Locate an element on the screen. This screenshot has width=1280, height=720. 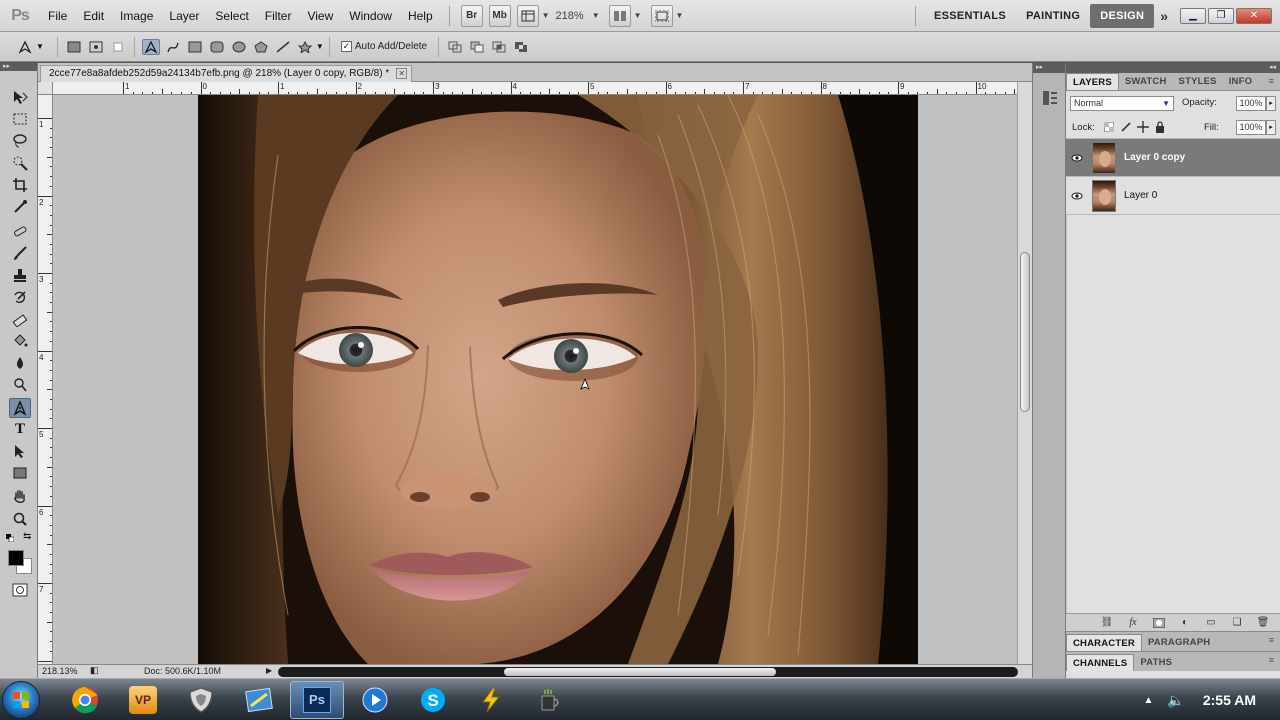
crop-tool is located at coordinates (20, 185).